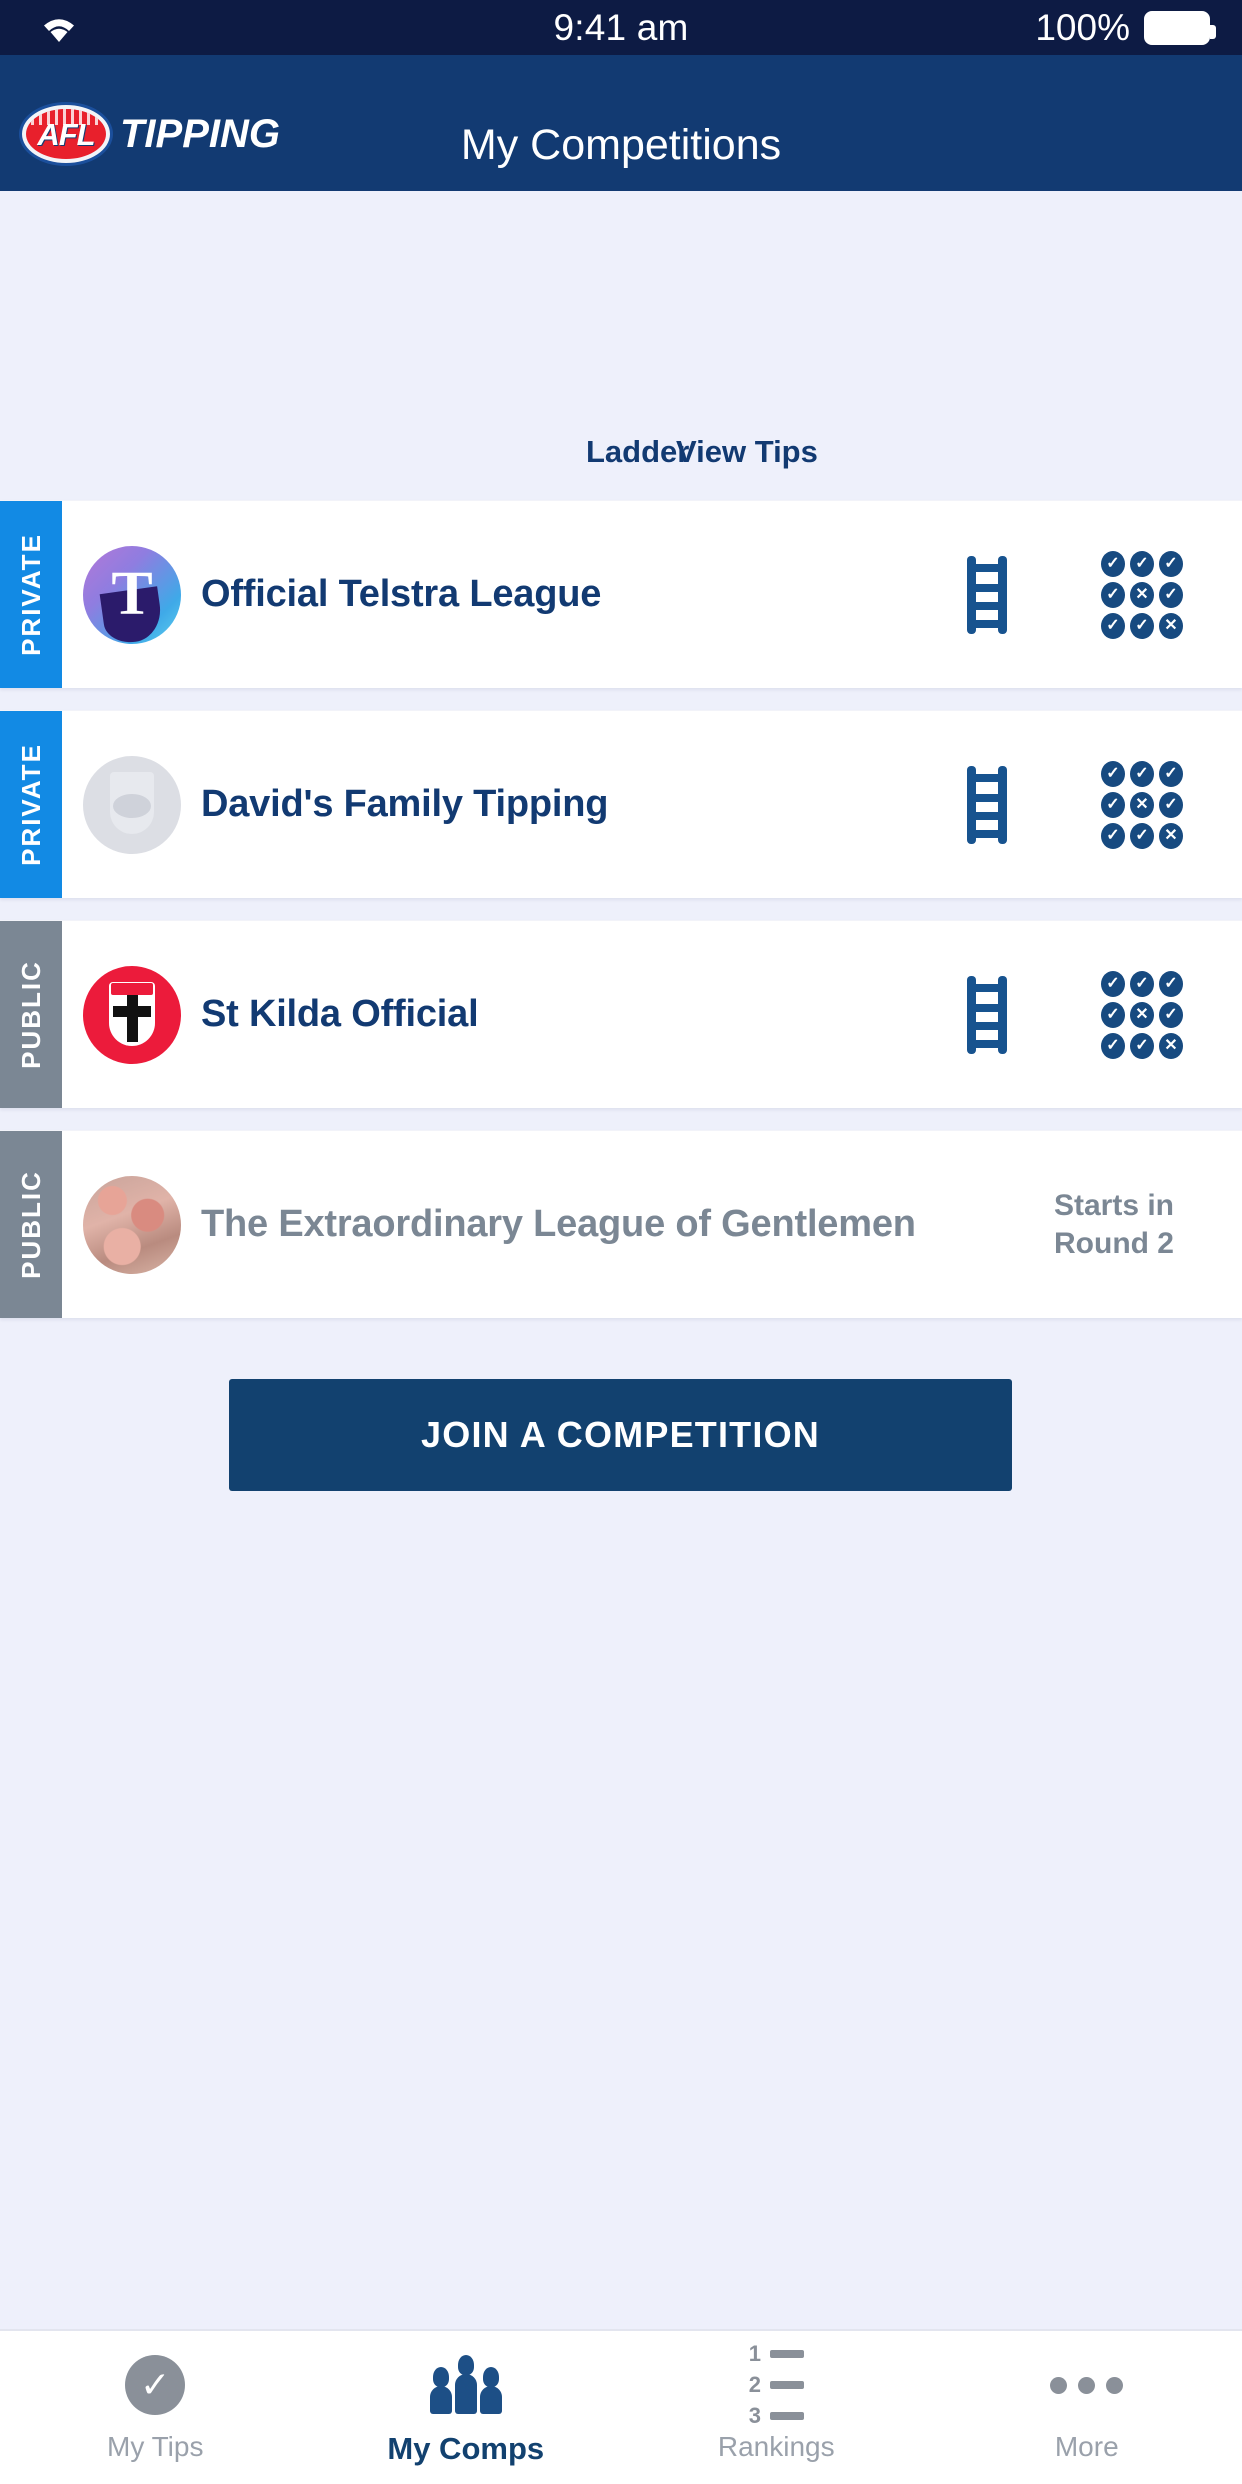 This screenshot has width=1242, height=2484. What do you see at coordinates (1086, 2446) in the screenshot?
I see `tab-more-label: More` at bounding box center [1086, 2446].